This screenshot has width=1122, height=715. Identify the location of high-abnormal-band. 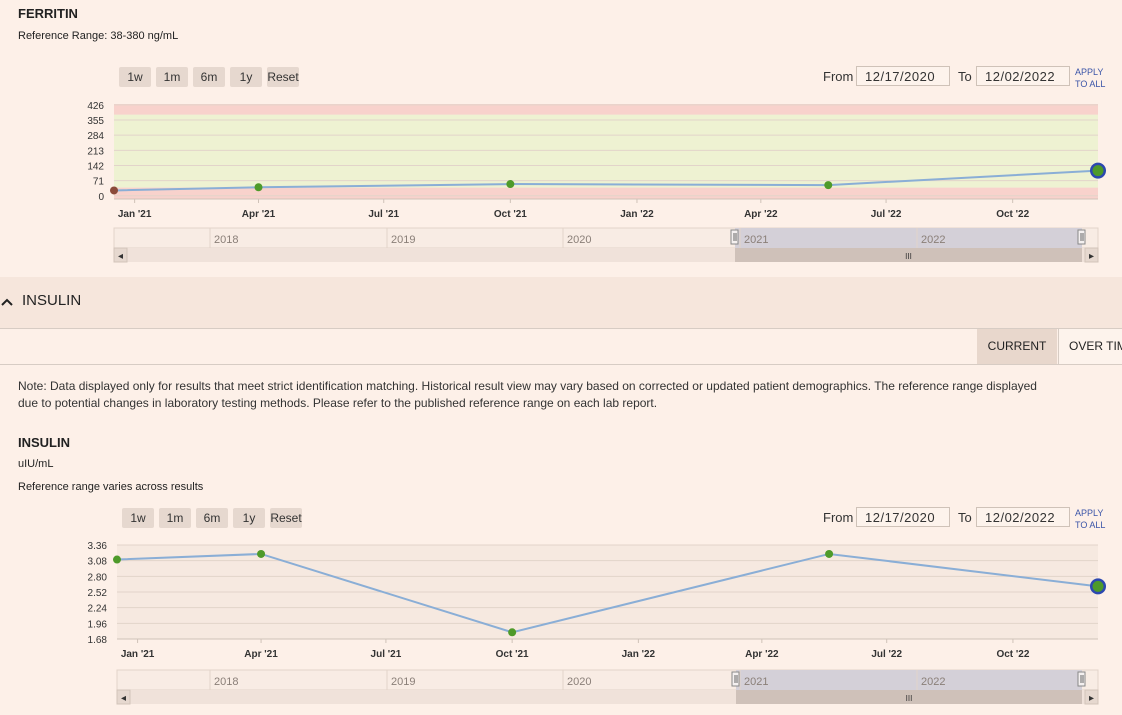
(606, 109).